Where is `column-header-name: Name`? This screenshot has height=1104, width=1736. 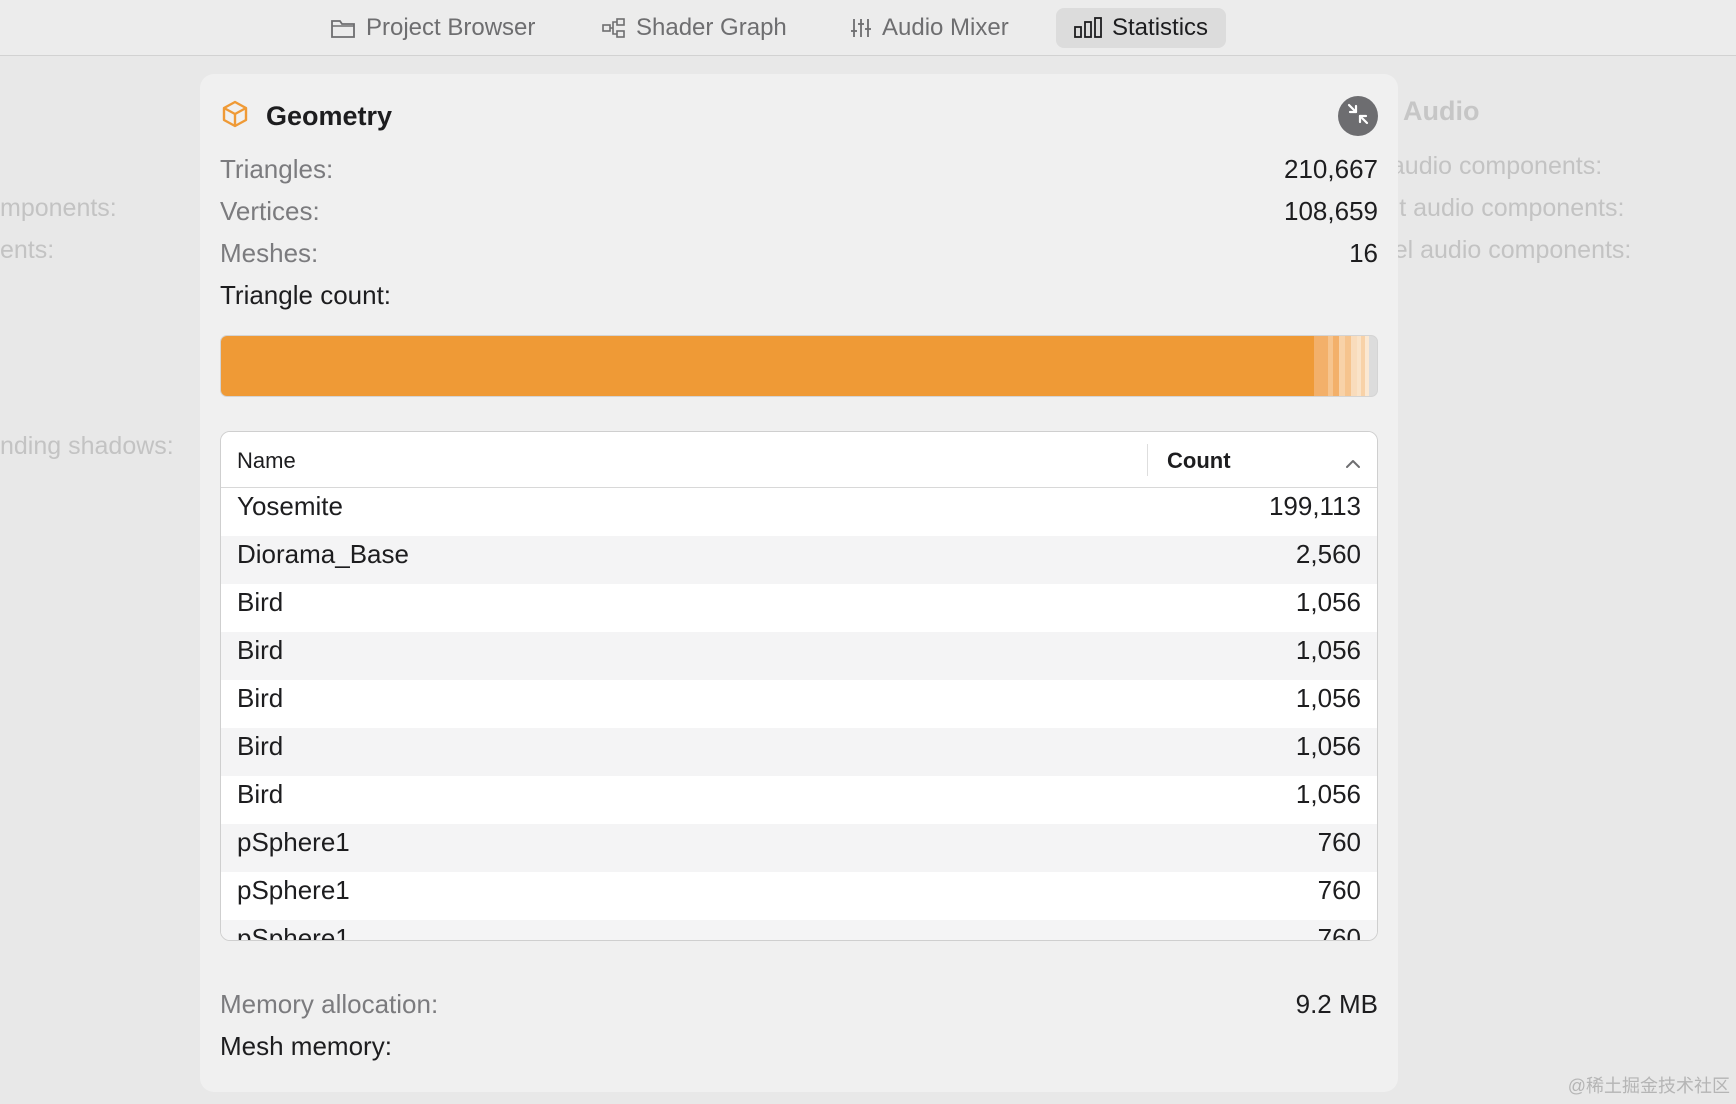 column-header-name: Name is located at coordinates (266, 461).